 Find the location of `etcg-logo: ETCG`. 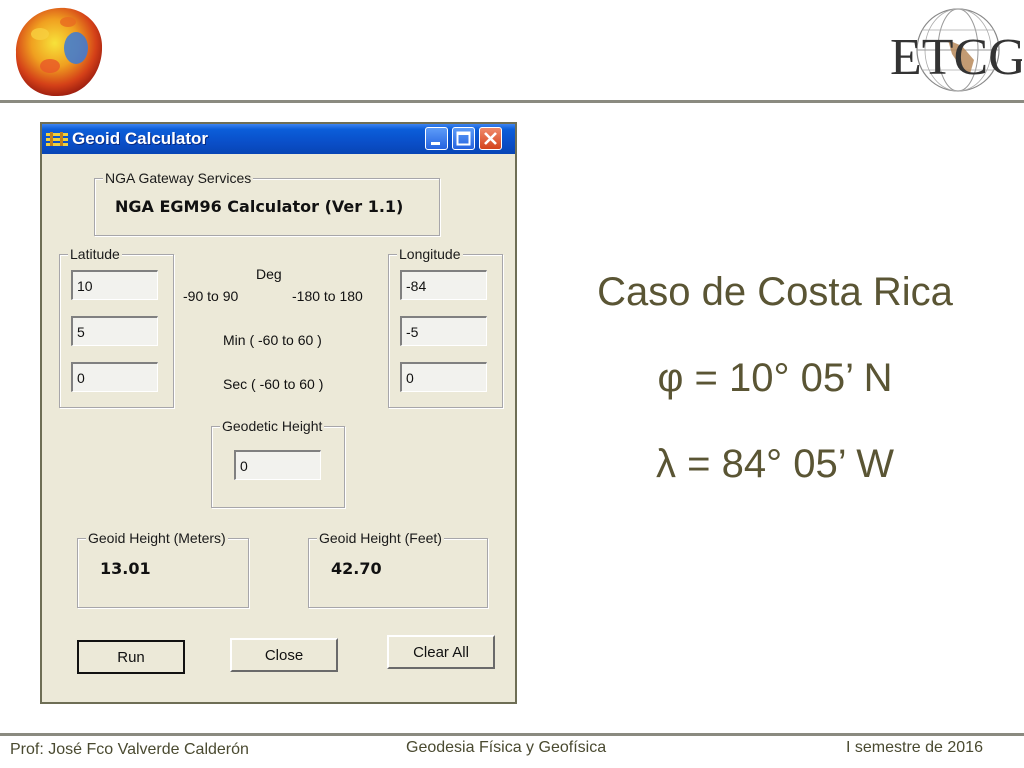

etcg-logo: ETCG is located at coordinates (956, 50).